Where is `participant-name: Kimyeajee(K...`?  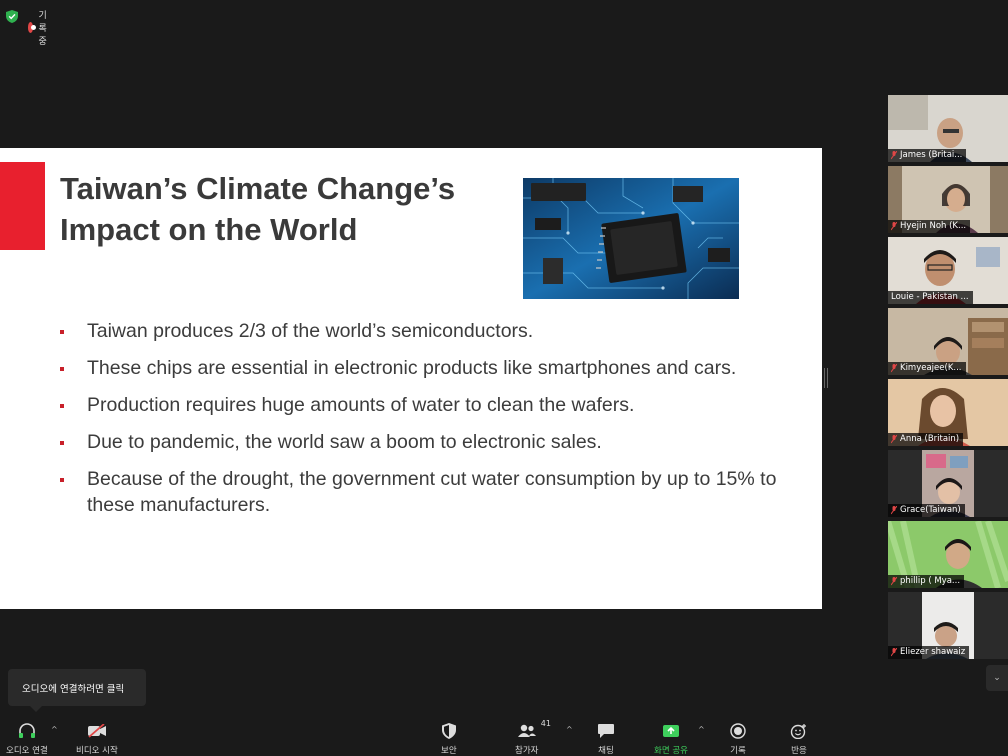 participant-name: Kimyeajee(K... is located at coordinates (931, 368).